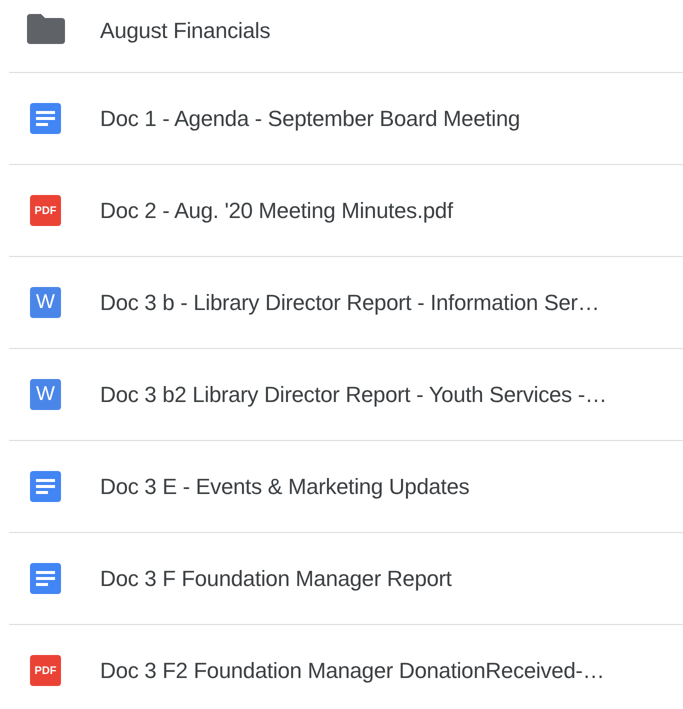  I want to click on file-name: August Financials, so click(185, 31).